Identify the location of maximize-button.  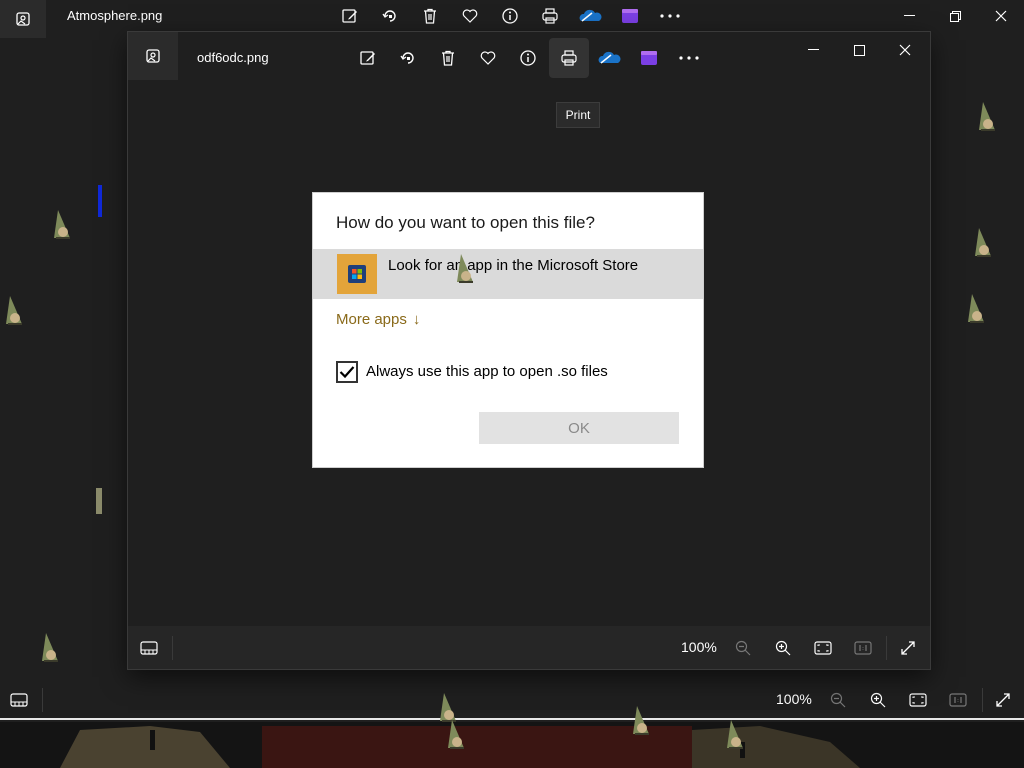
(859, 50).